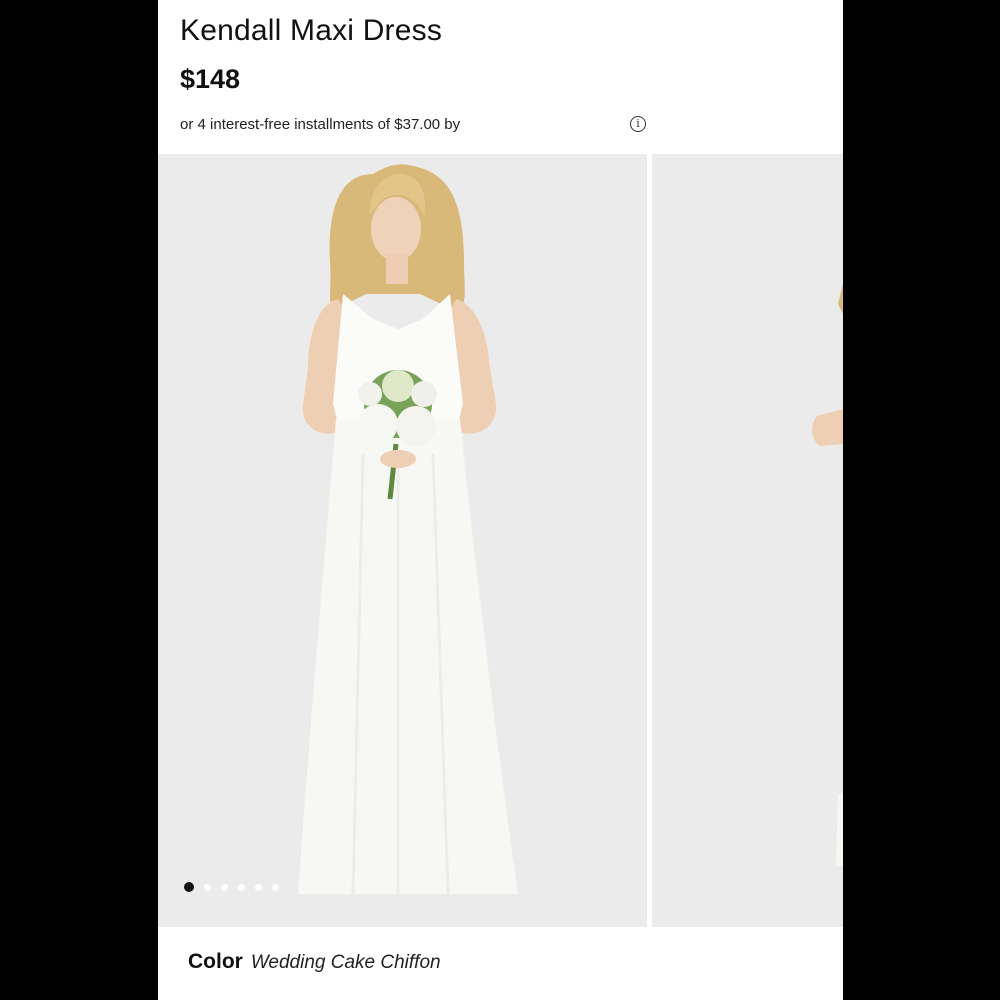 The height and width of the screenshot is (1000, 1000). I want to click on gallery-pagination, so click(231, 887).